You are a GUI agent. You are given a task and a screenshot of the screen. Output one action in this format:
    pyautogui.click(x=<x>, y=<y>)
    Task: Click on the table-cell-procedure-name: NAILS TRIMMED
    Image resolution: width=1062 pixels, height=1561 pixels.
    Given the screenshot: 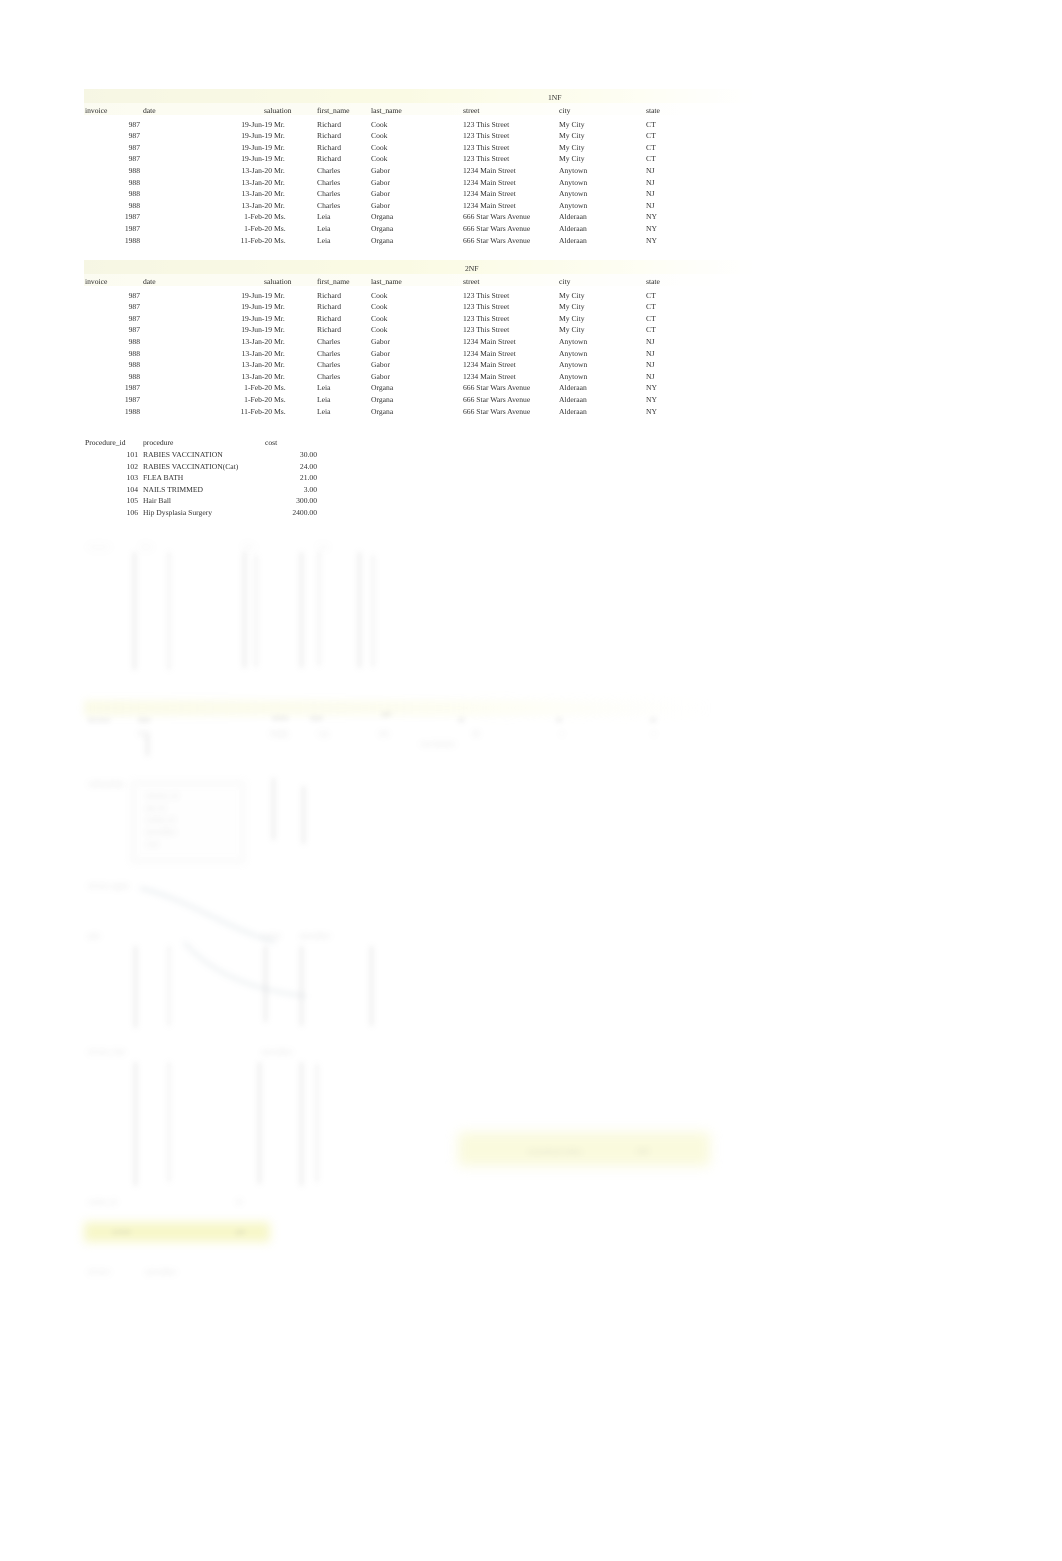 What is the action you would take?
    pyautogui.click(x=173, y=489)
    